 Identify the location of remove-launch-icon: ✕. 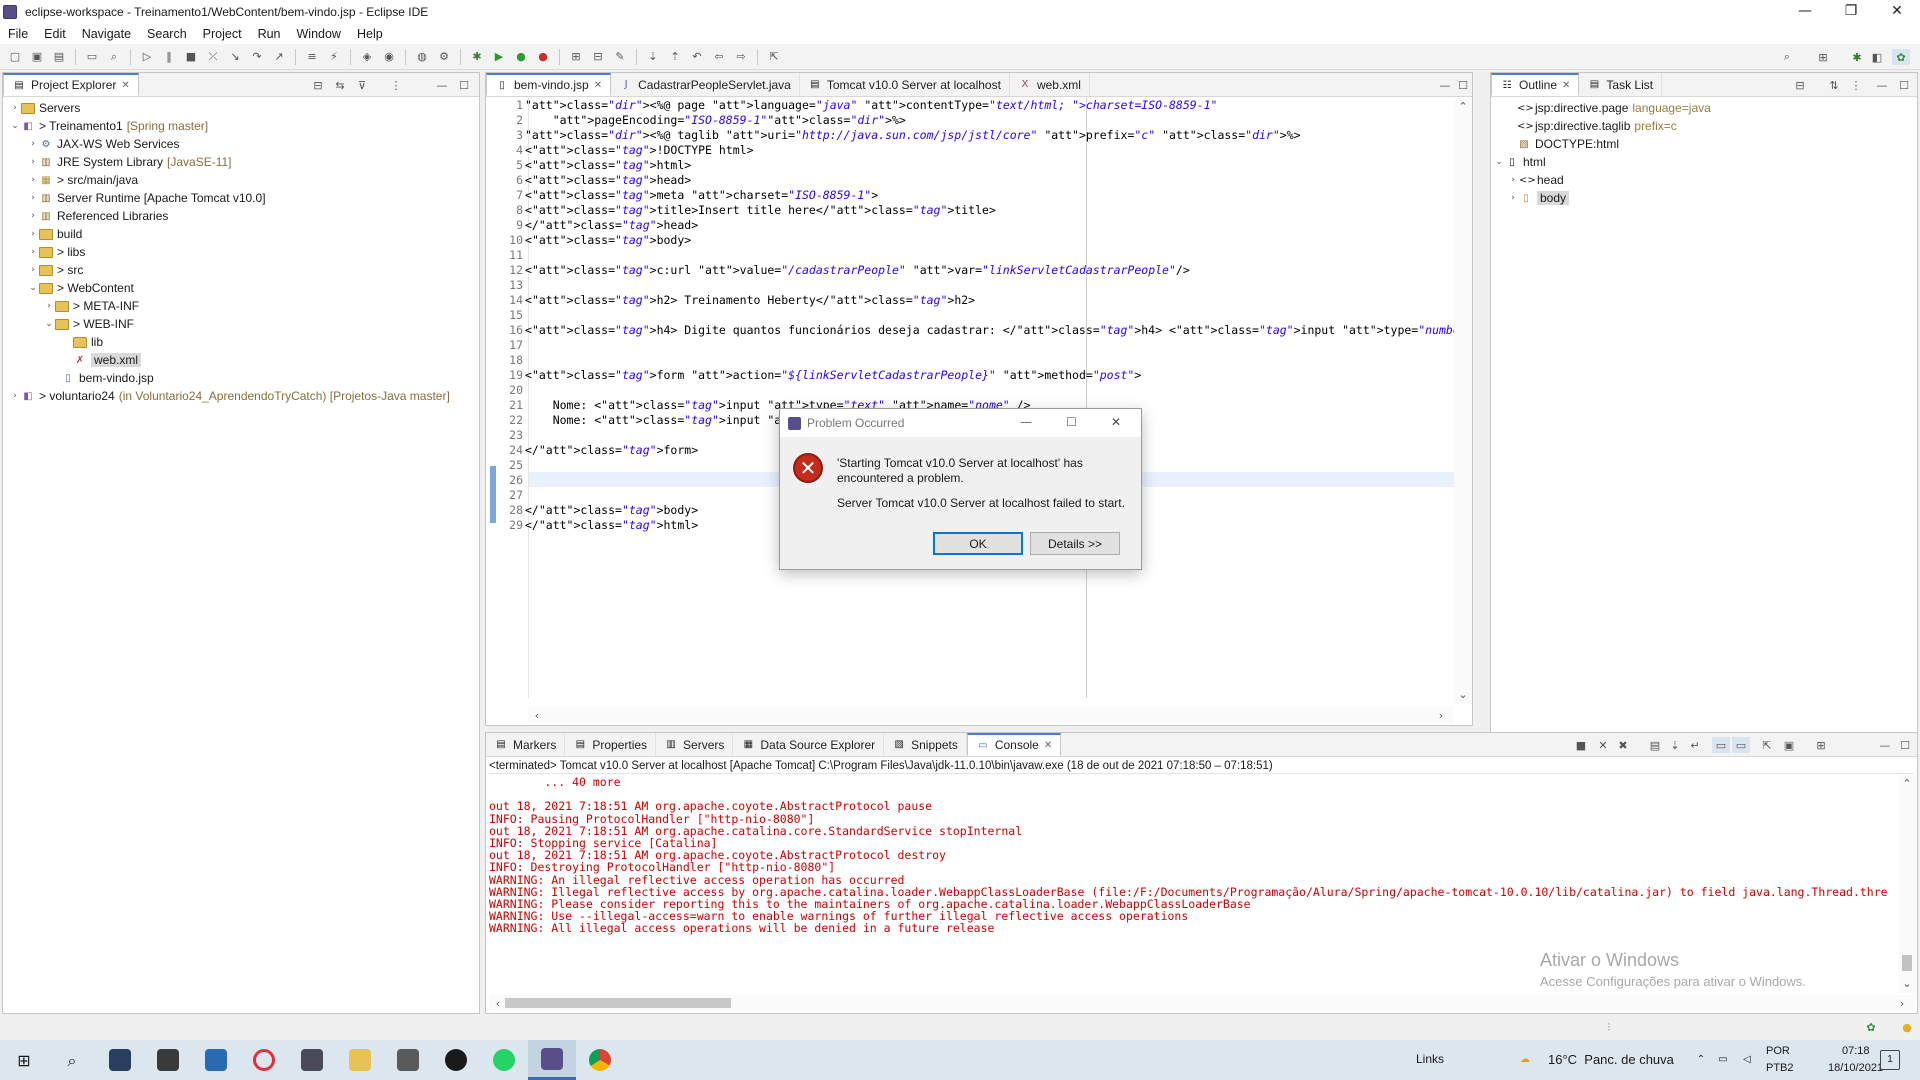
(1603, 745).